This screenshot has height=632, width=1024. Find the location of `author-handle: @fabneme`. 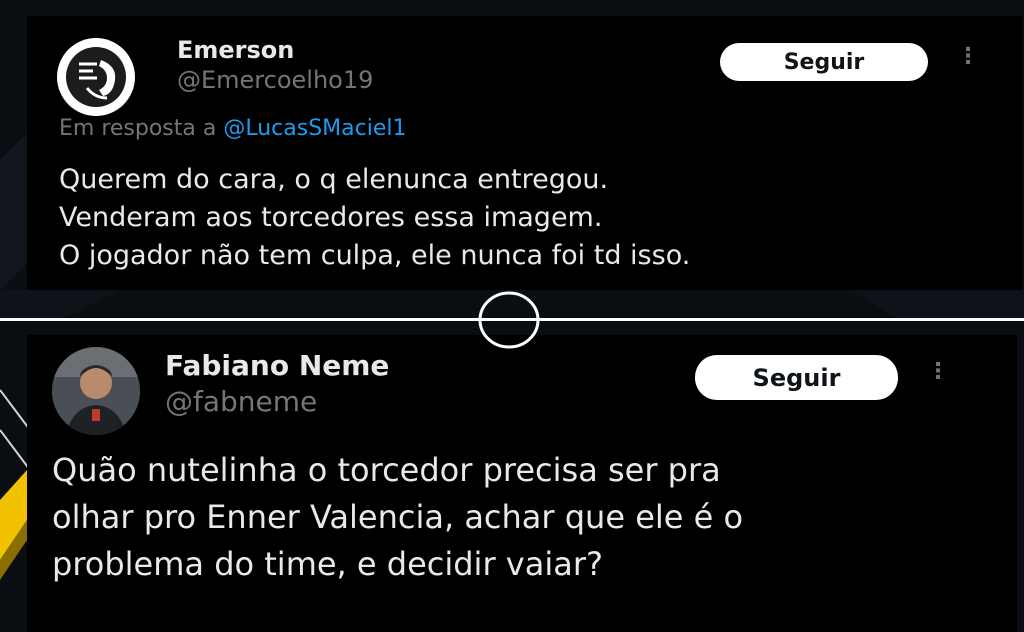

author-handle: @fabneme is located at coordinates (241, 401).